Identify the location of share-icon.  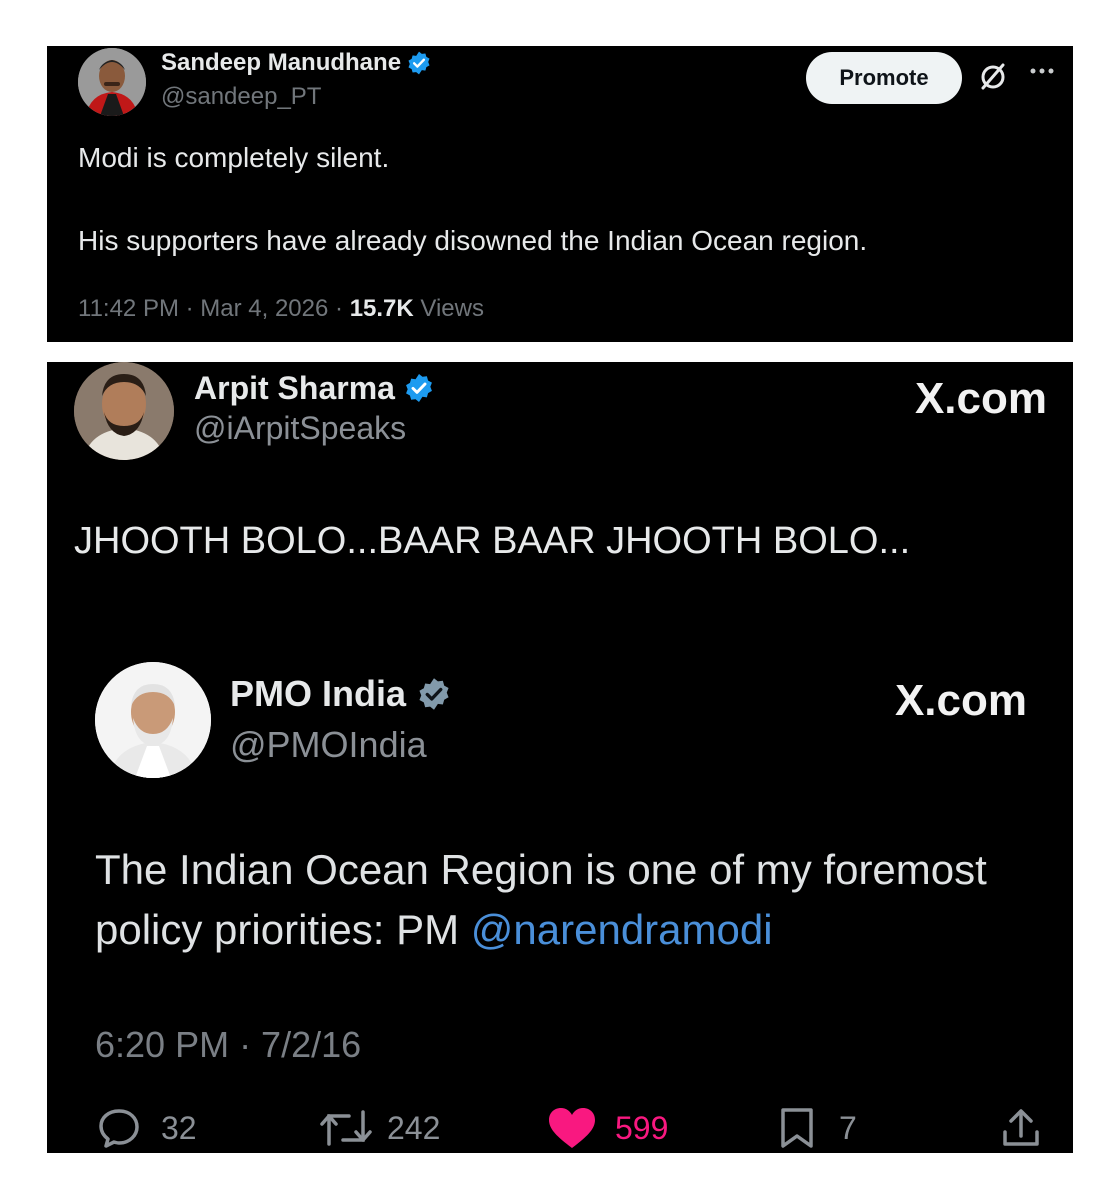
(1021, 1127).